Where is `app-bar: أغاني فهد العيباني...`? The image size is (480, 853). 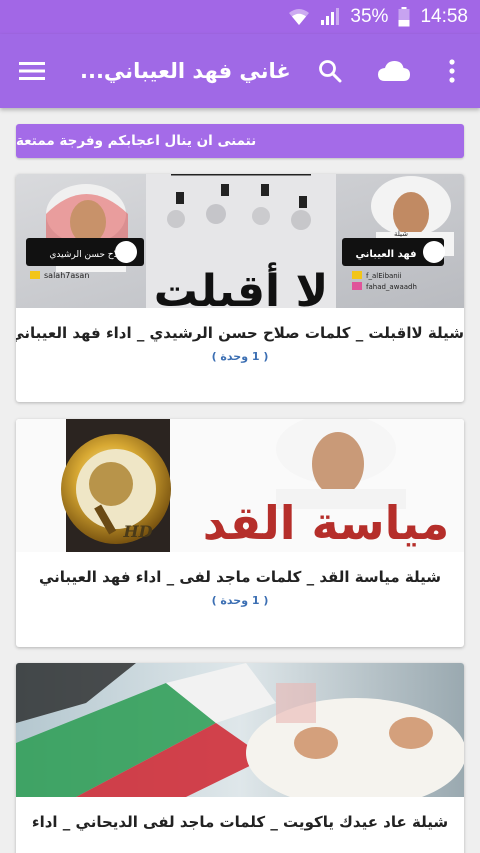 app-bar: أغاني فهد العيباني... is located at coordinates (240, 71).